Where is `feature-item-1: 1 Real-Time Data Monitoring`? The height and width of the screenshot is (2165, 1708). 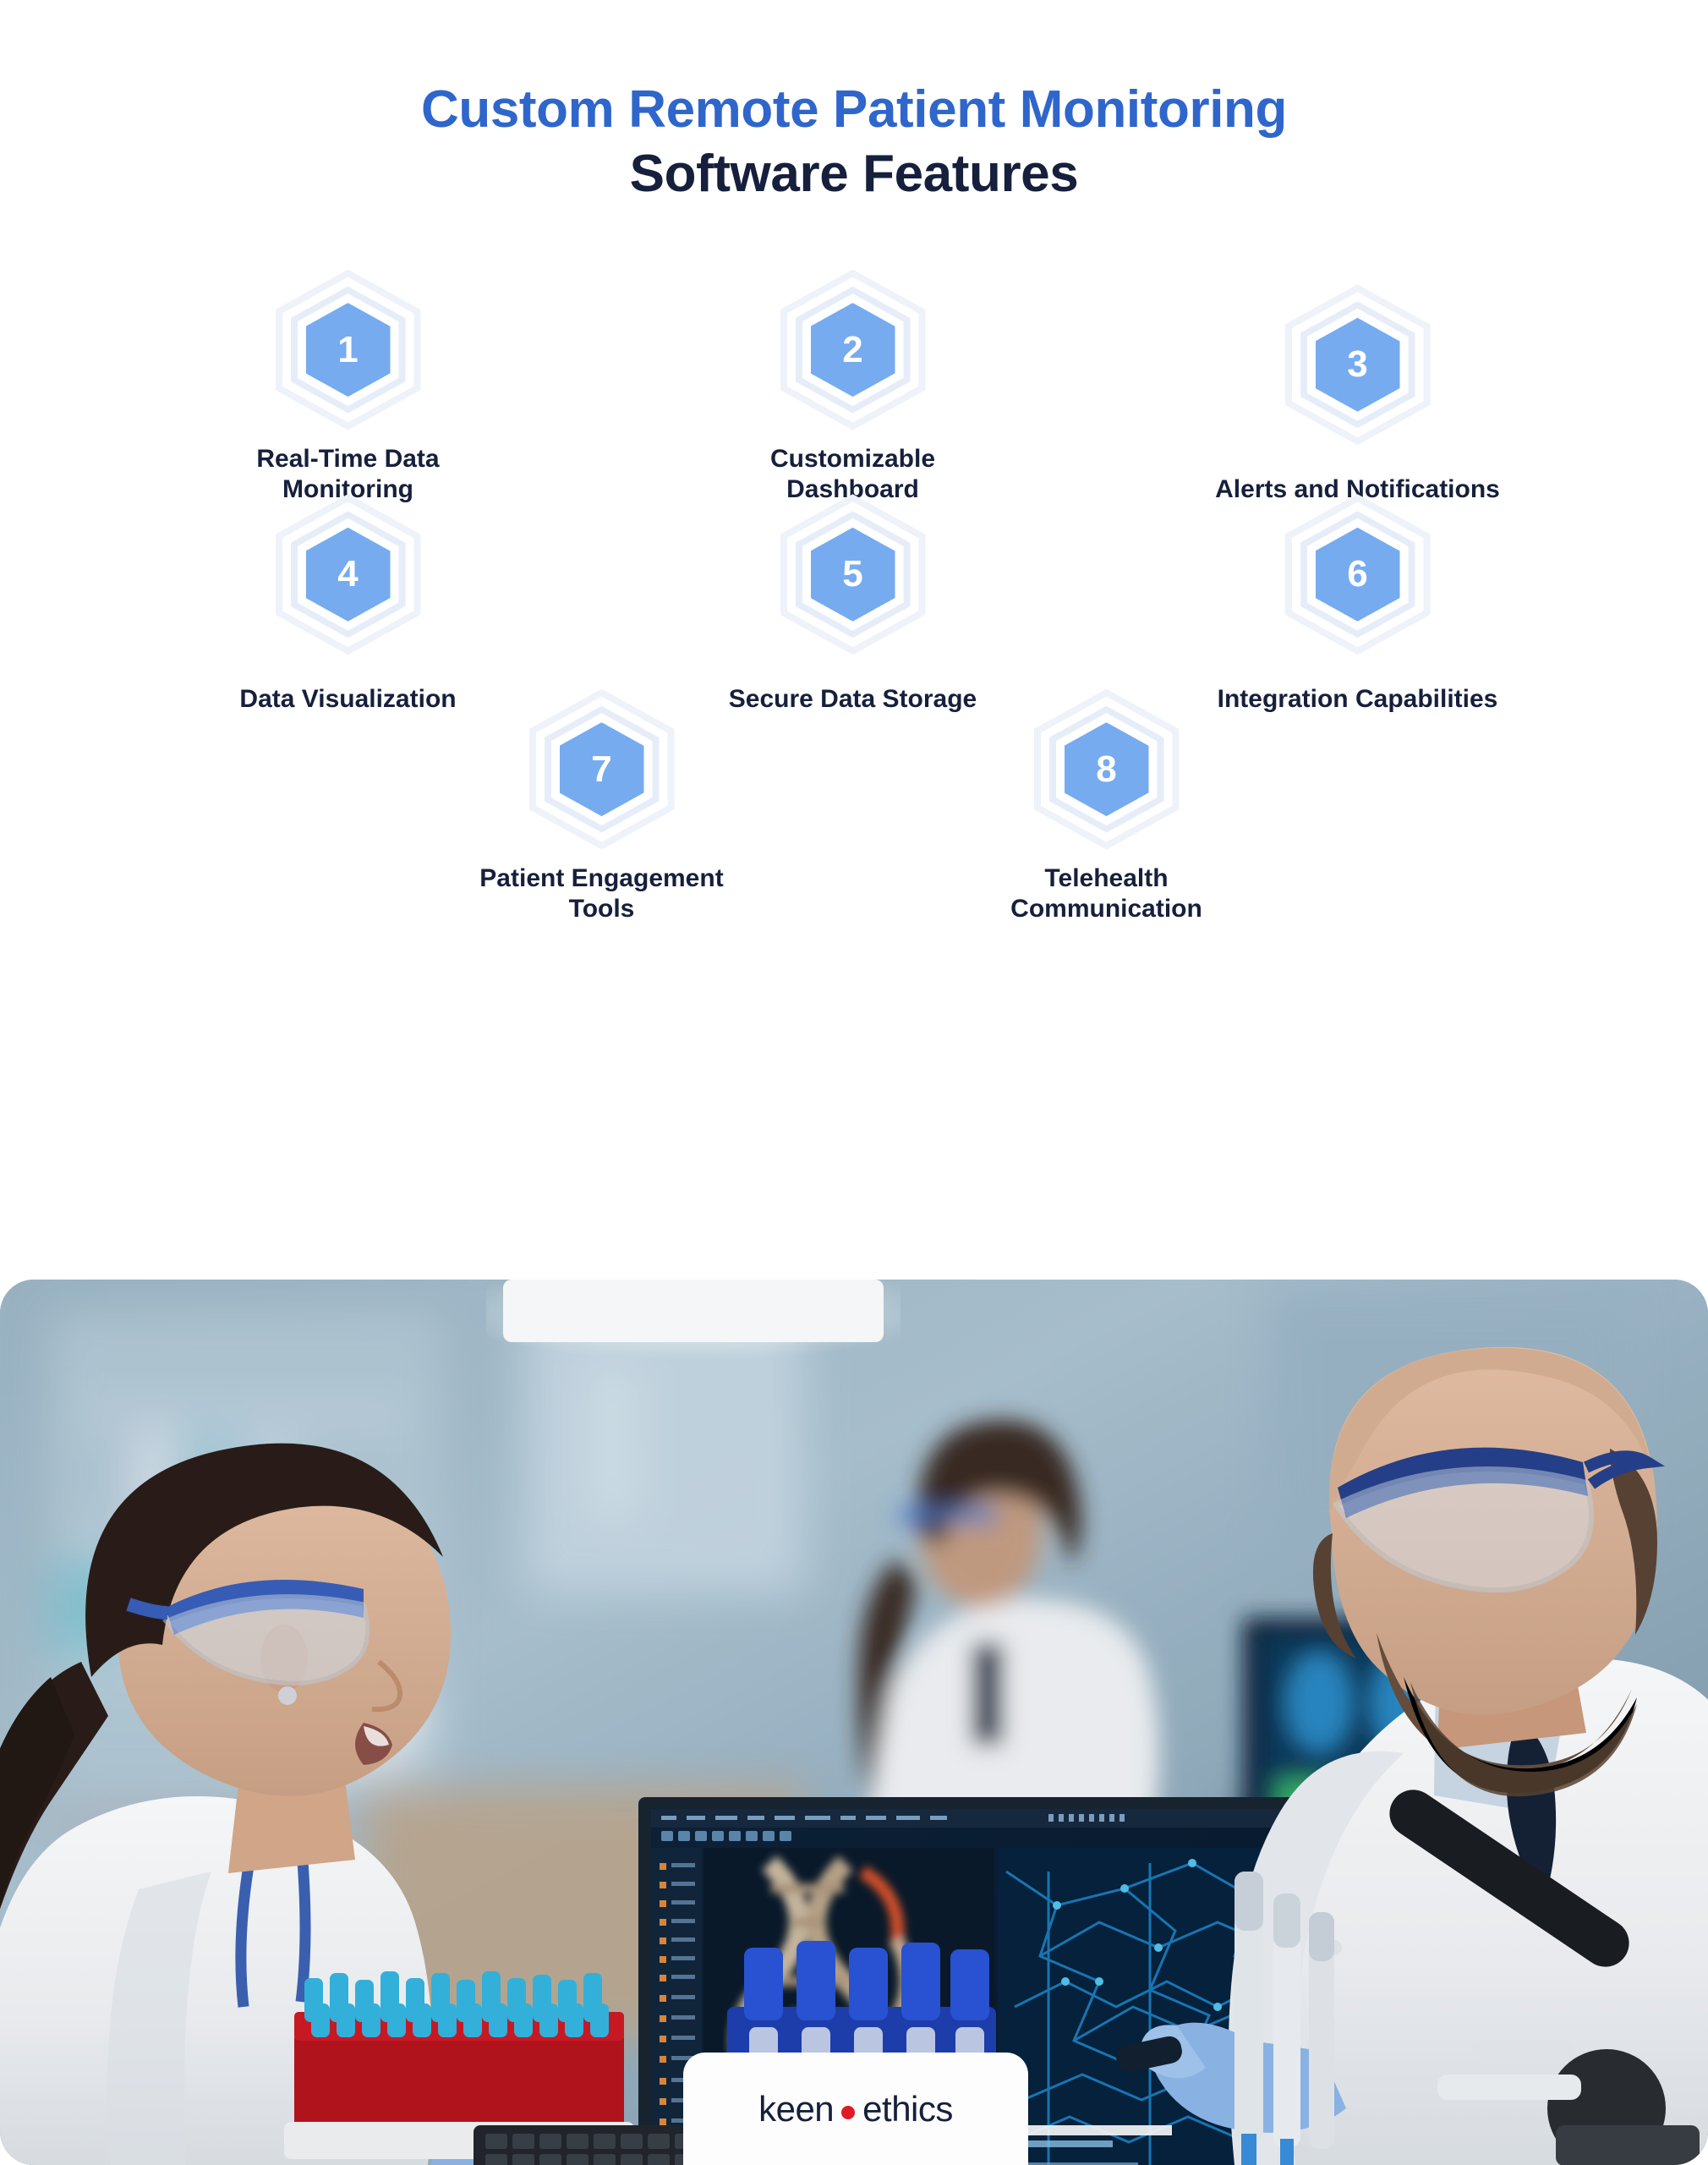 feature-item-1: 1 Real-Time Data Monitoring is located at coordinates (348, 386).